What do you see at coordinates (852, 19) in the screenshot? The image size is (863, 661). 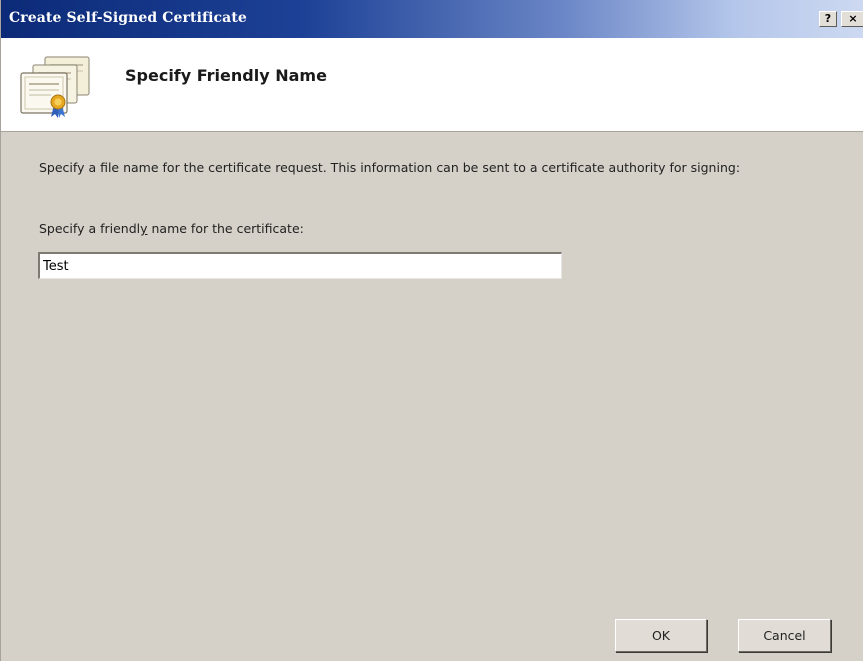 I see `close-button: ×` at bounding box center [852, 19].